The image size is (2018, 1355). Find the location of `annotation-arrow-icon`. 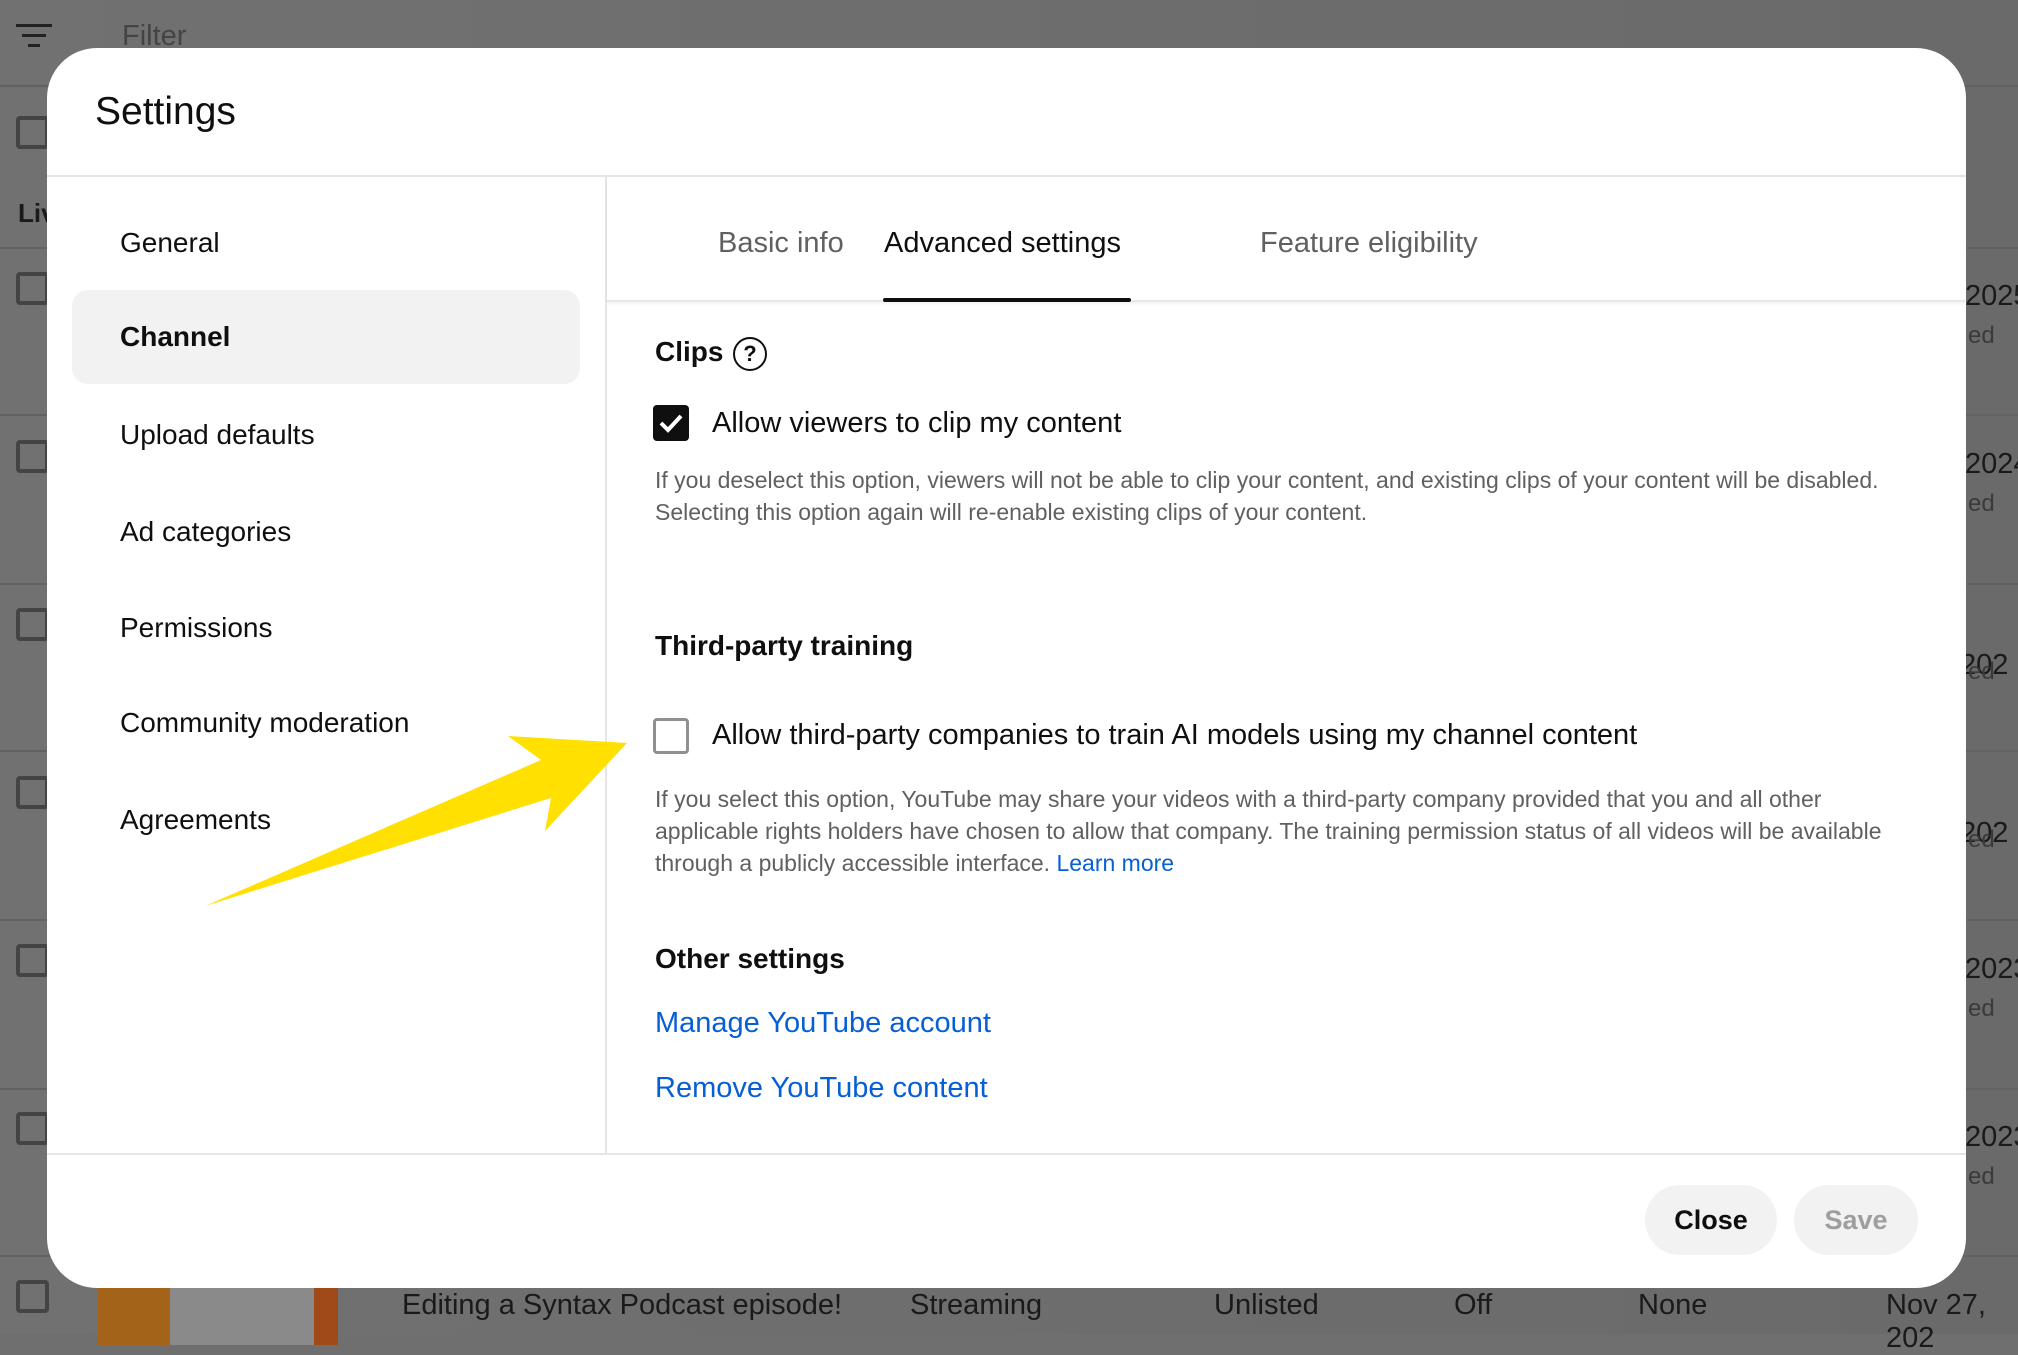

annotation-arrow-icon is located at coordinates (416, 821).